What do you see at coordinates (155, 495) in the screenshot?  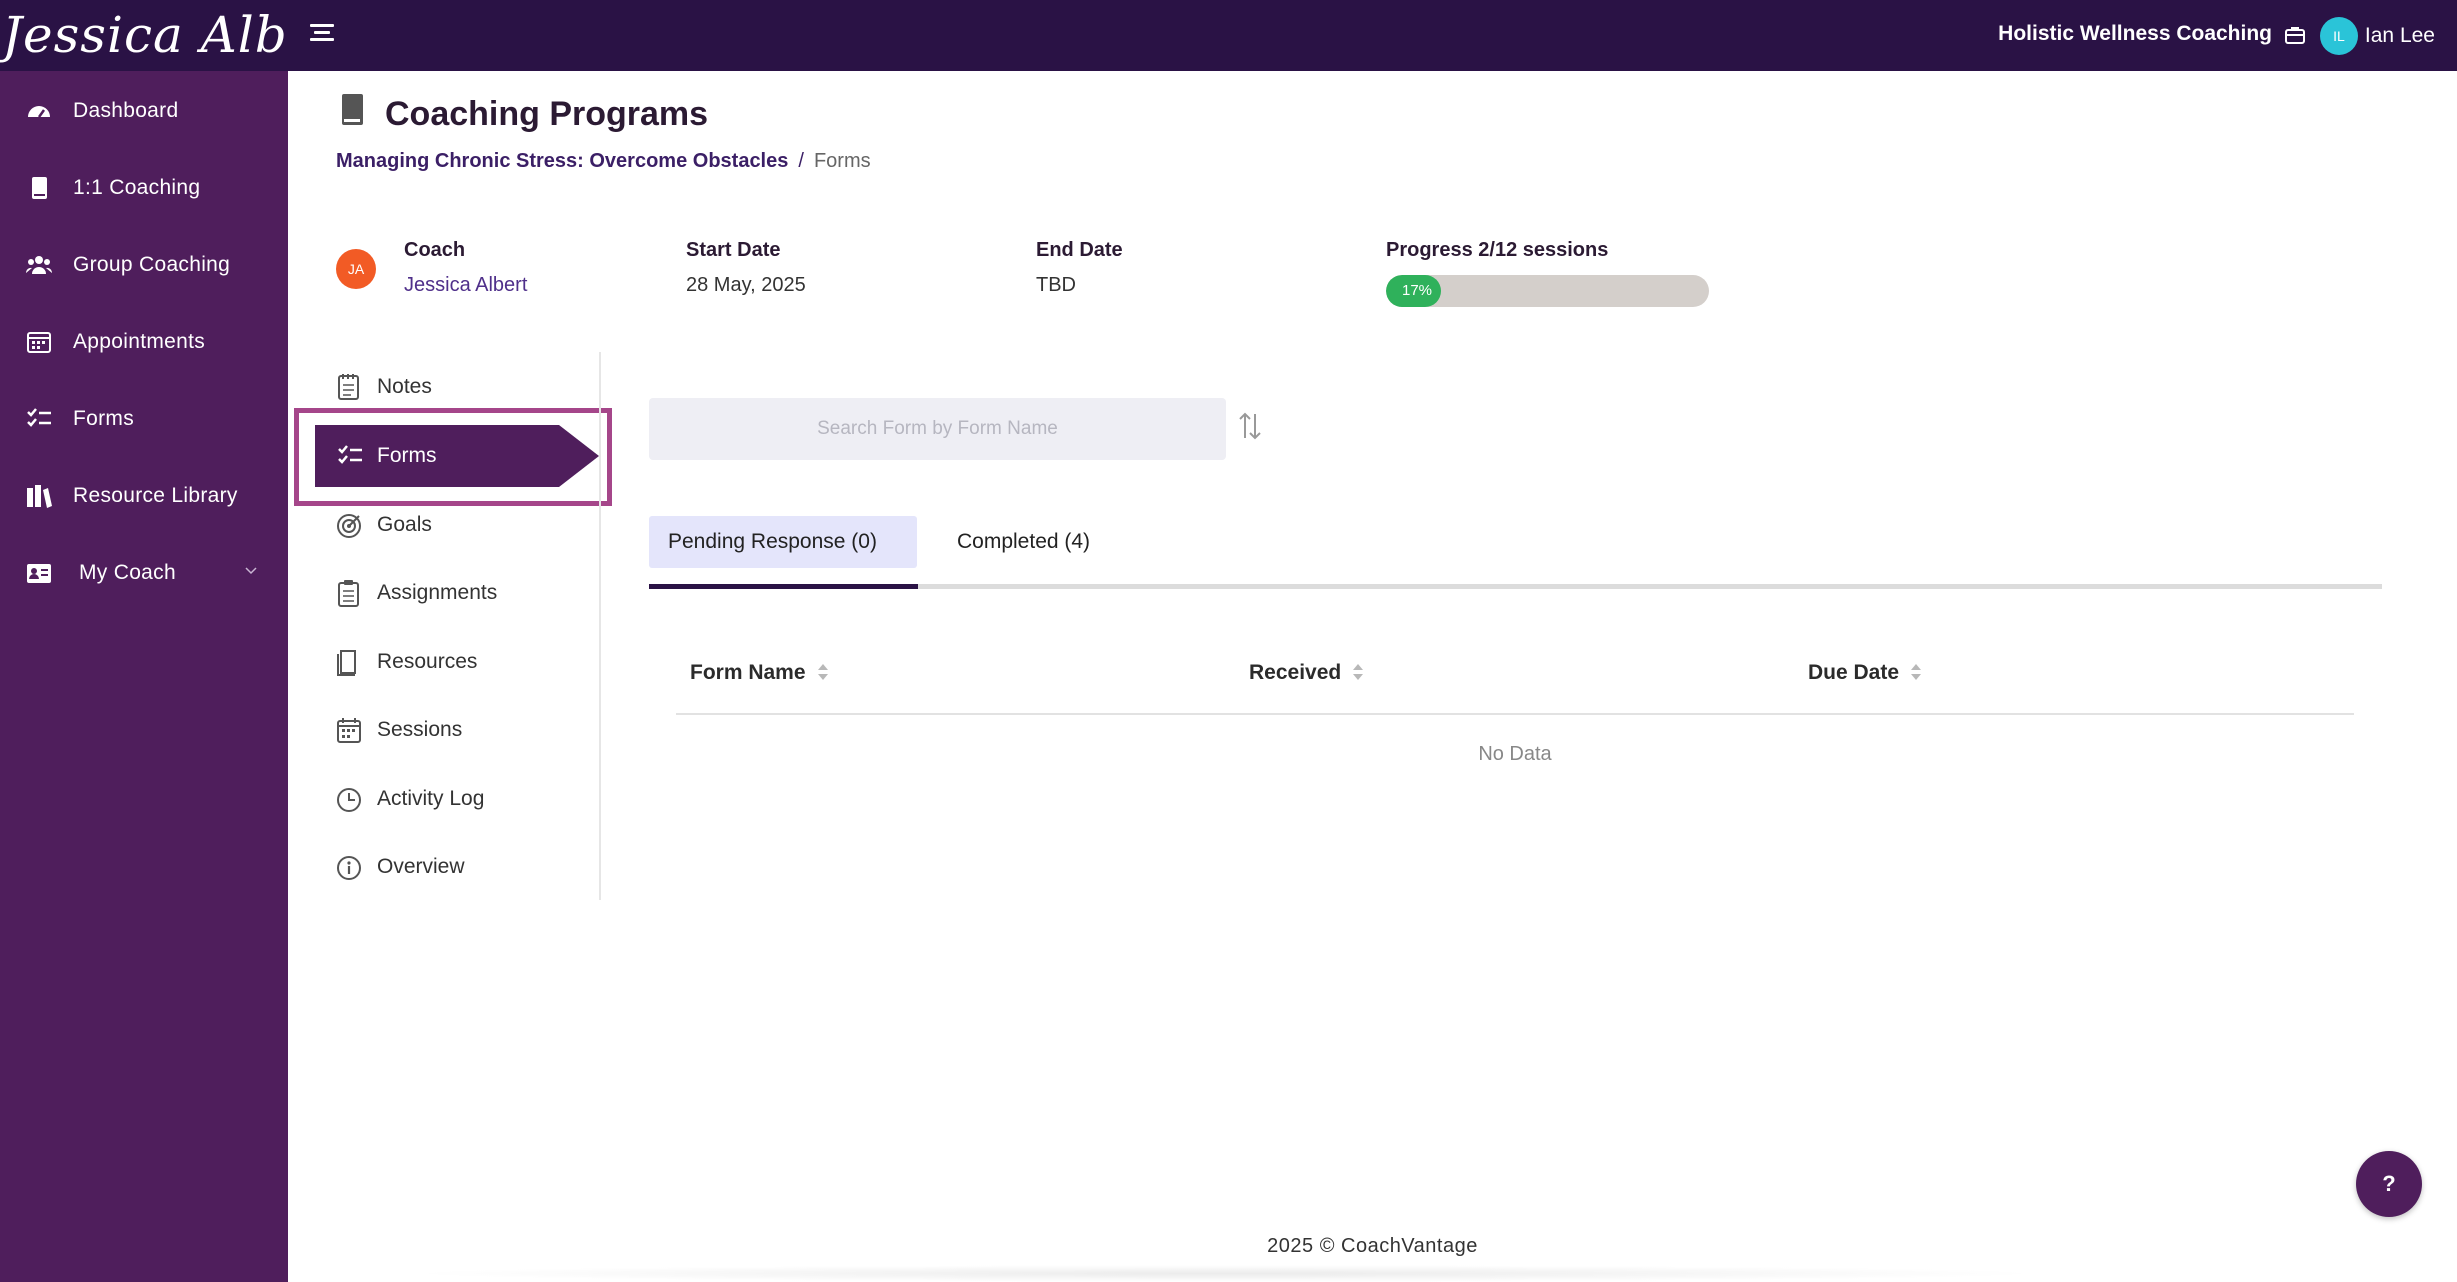 I see `sidebar-item-label: Resource Library` at bounding box center [155, 495].